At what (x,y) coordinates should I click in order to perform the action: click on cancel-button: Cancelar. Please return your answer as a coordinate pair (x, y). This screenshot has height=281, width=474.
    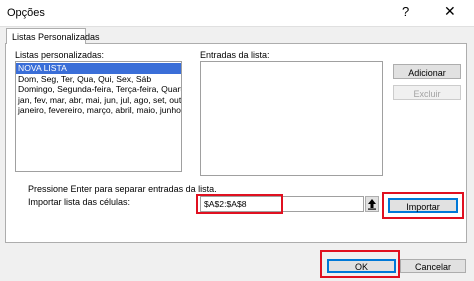
    Looking at the image, I should click on (433, 266).